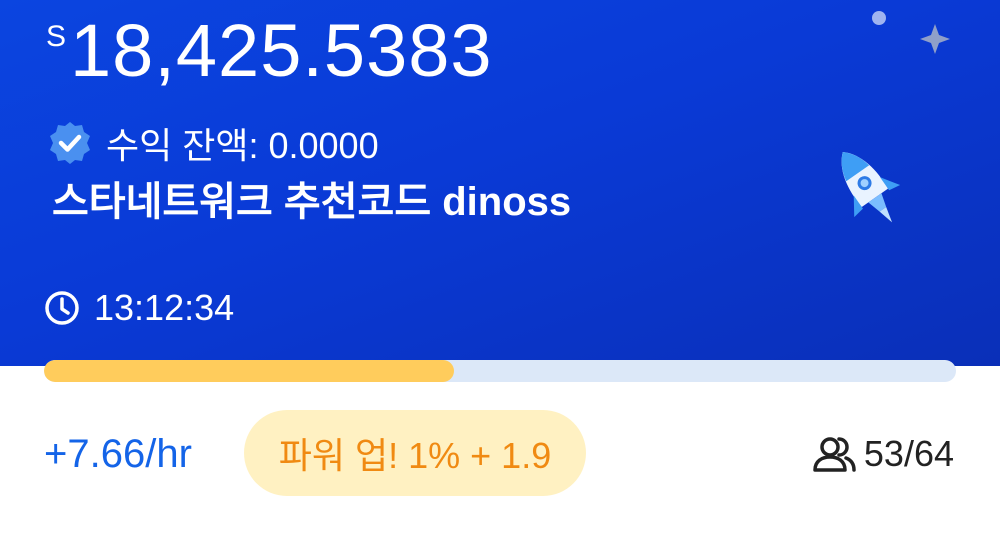 This screenshot has width=1000, height=553. Describe the element at coordinates (312, 202) in the screenshot. I see `referral-code-text: 스타네트워크 추천코드 dinoss` at that location.